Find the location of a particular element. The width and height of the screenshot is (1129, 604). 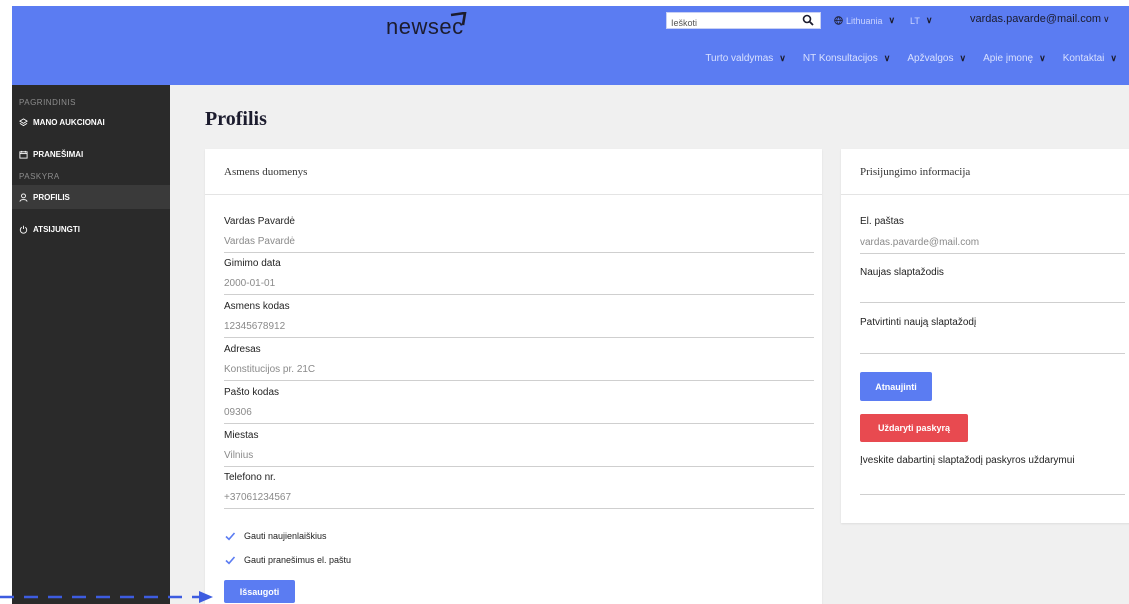

field-full-name: Vardas Pavardė Vardas Pavardė is located at coordinates (519, 234).